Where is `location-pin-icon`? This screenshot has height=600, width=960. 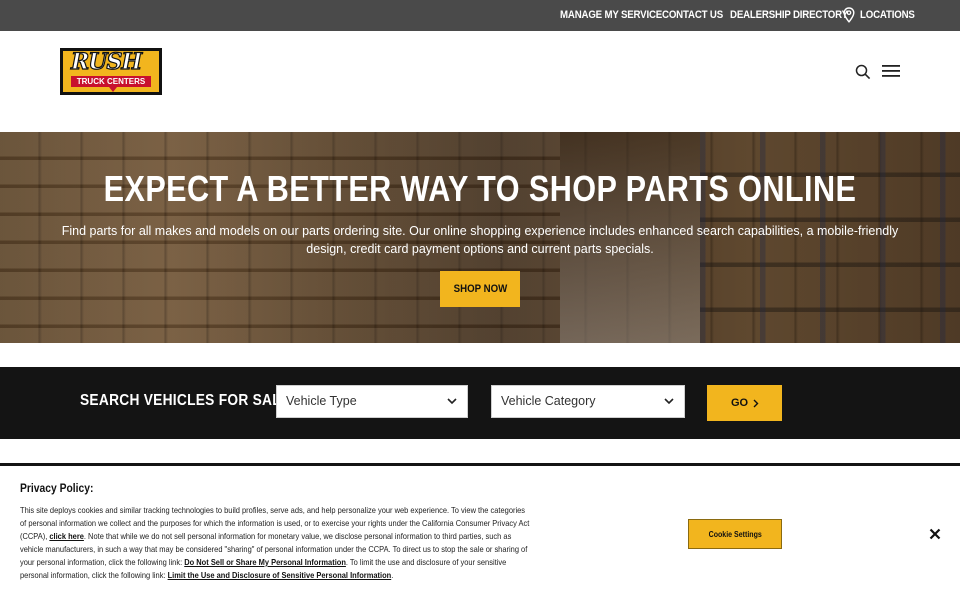
location-pin-icon is located at coordinates (849, 15).